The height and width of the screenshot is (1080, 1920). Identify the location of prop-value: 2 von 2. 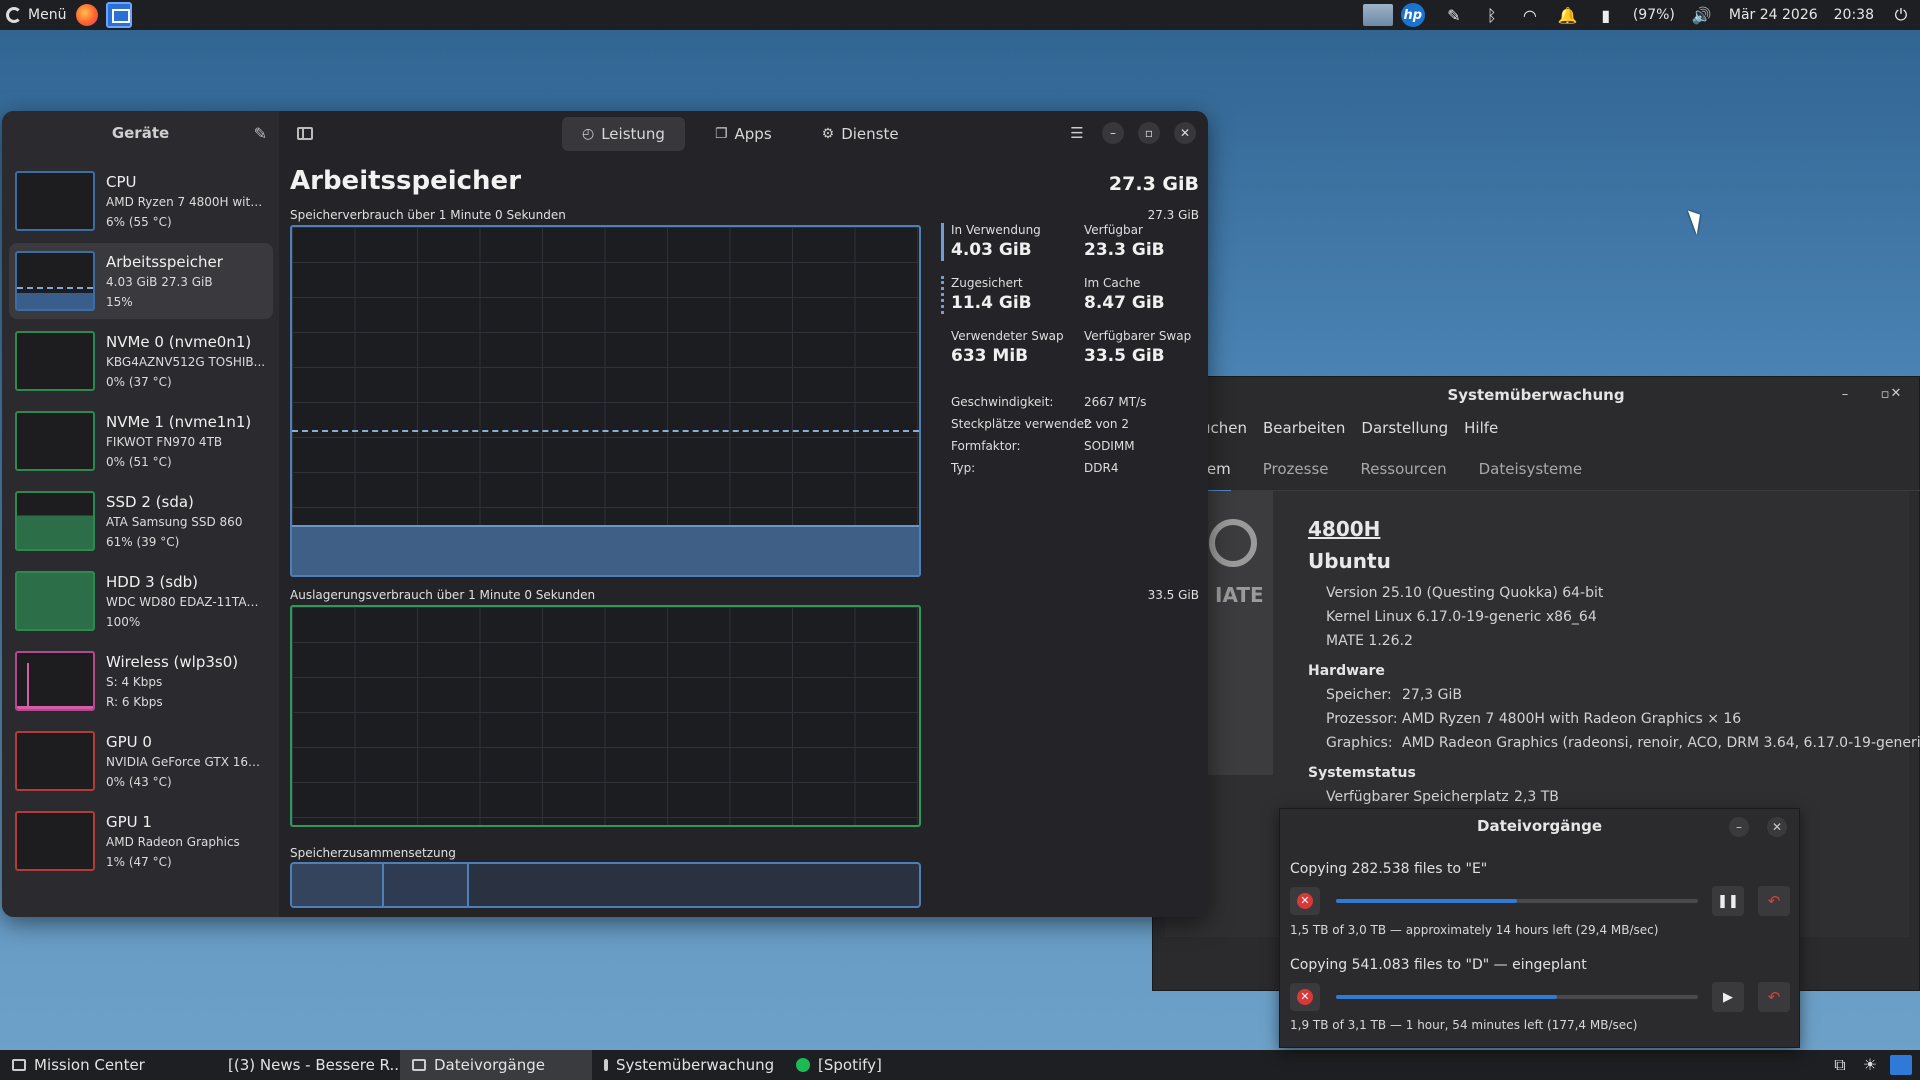
(1106, 424).